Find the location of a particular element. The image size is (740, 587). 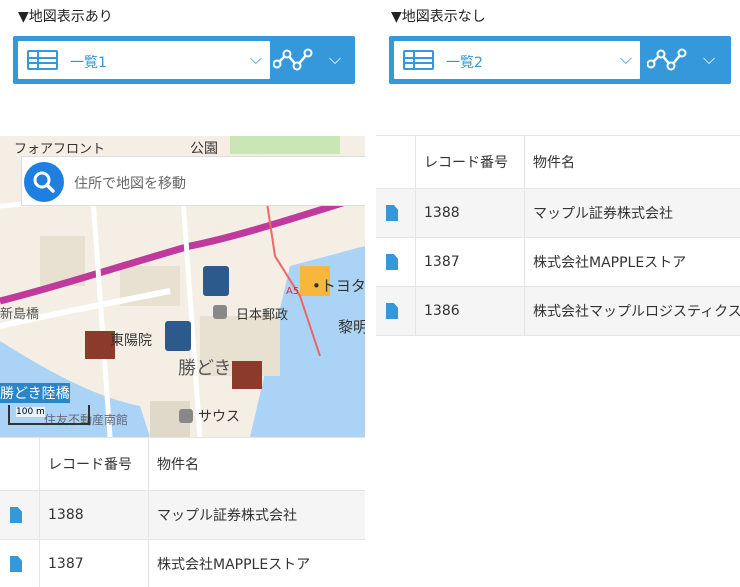

map-label-toyota: •トヨタ is located at coordinates (338, 286).